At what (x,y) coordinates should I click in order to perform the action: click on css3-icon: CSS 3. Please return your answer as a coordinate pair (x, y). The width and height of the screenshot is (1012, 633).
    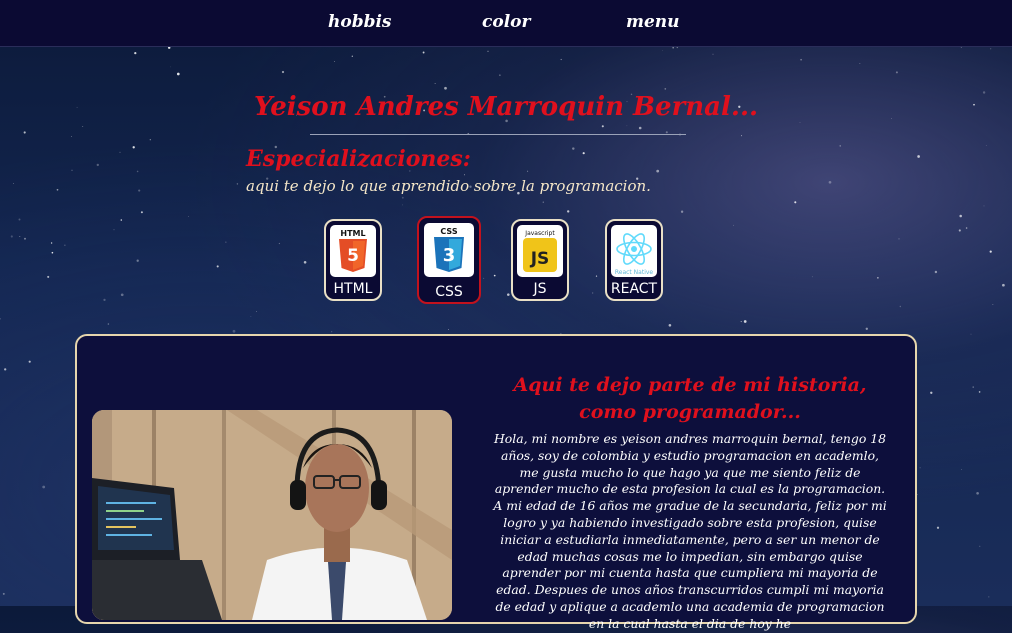
    Looking at the image, I should click on (449, 250).